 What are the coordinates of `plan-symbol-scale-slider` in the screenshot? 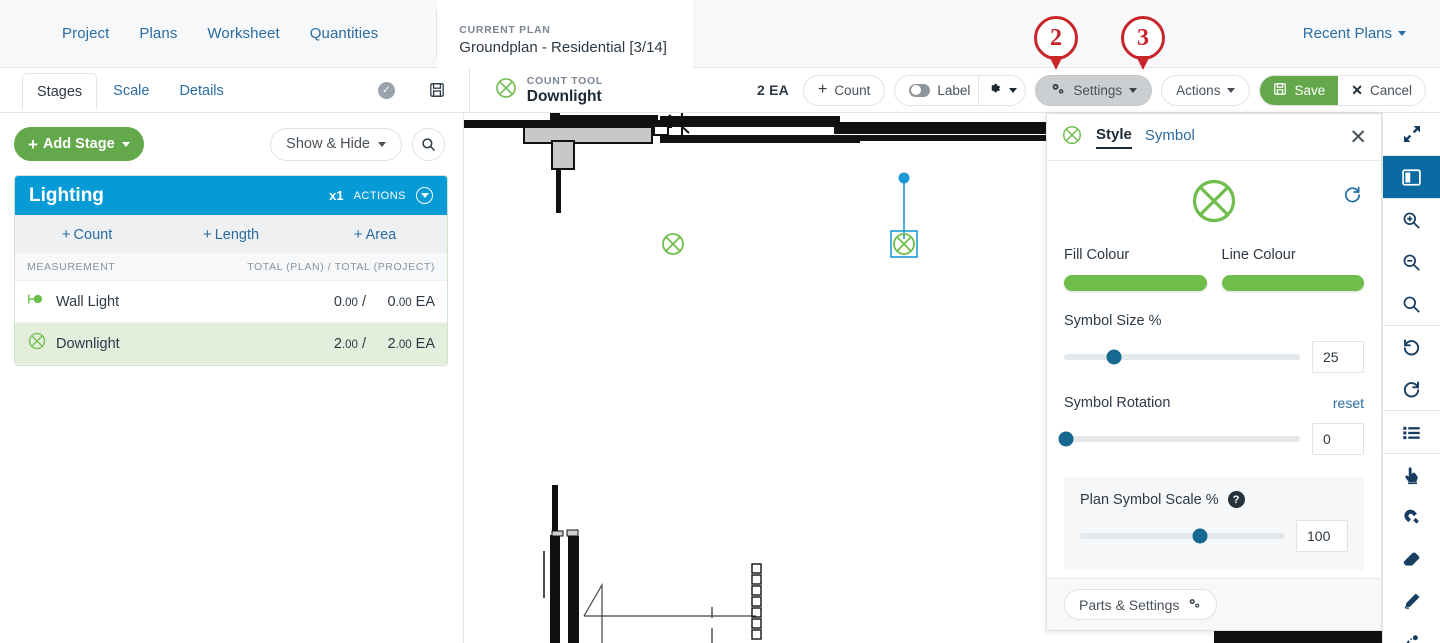 It's located at (1182, 536).